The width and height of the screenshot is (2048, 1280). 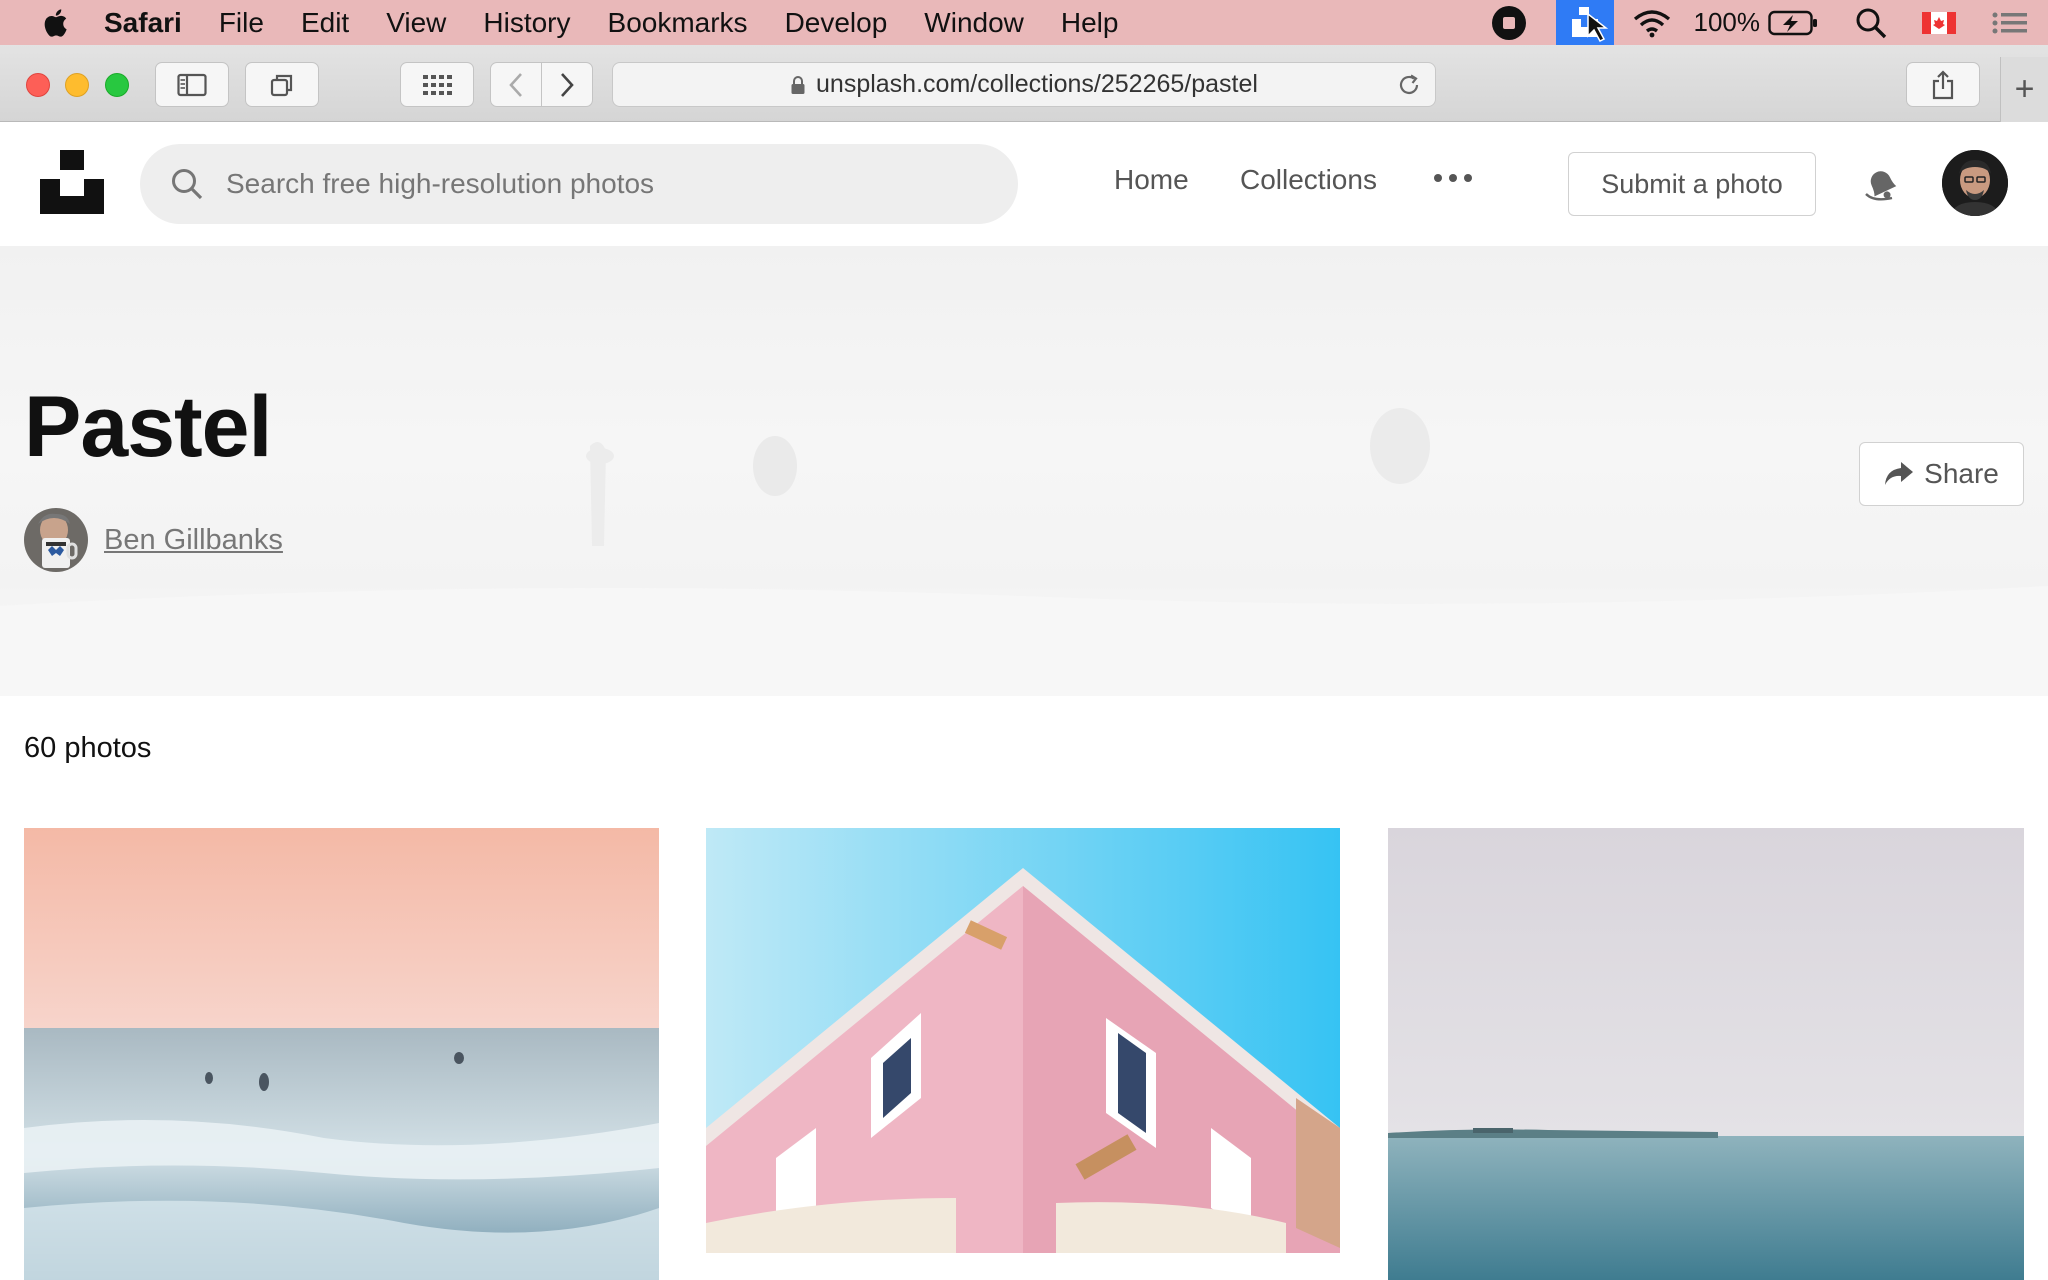 What do you see at coordinates (187, 184) in the screenshot?
I see `search-icon` at bounding box center [187, 184].